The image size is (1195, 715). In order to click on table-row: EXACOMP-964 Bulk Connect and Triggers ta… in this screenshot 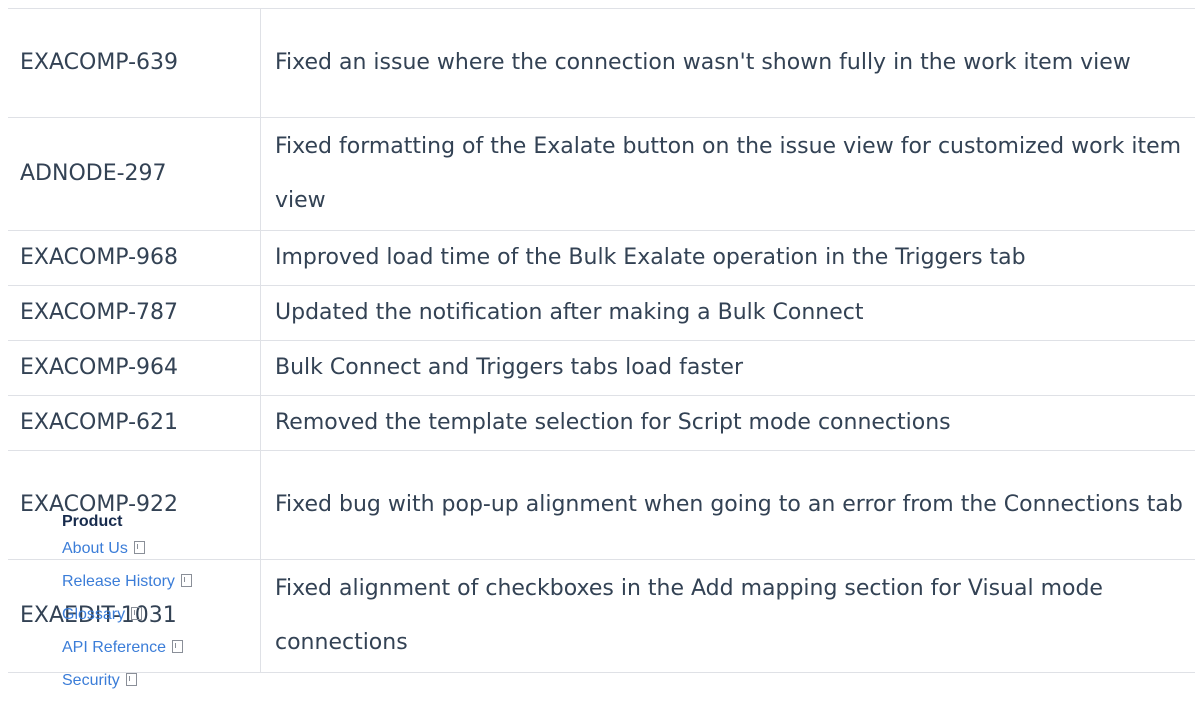, I will do `click(601, 368)`.